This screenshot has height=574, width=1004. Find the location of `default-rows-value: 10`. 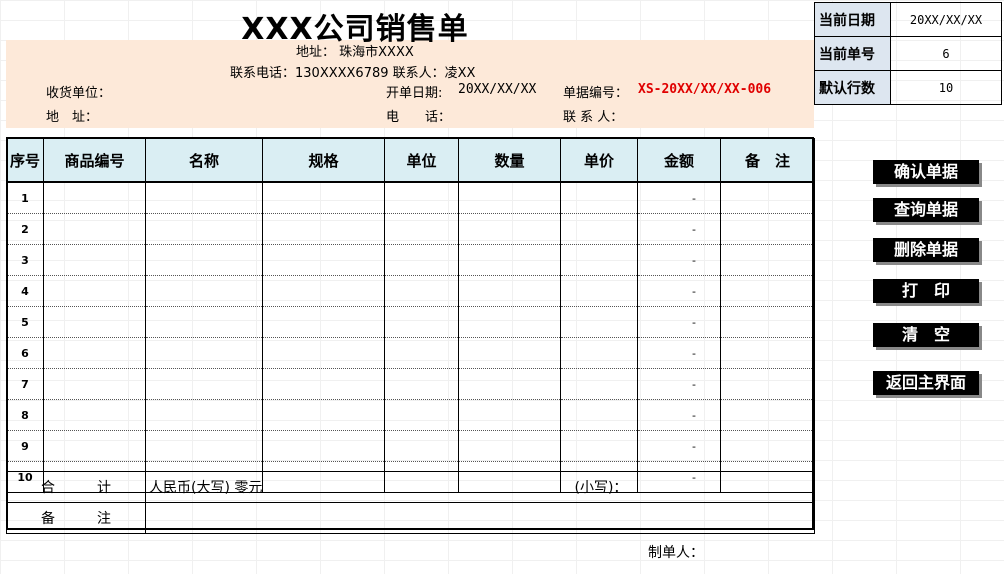

default-rows-value: 10 is located at coordinates (946, 87).